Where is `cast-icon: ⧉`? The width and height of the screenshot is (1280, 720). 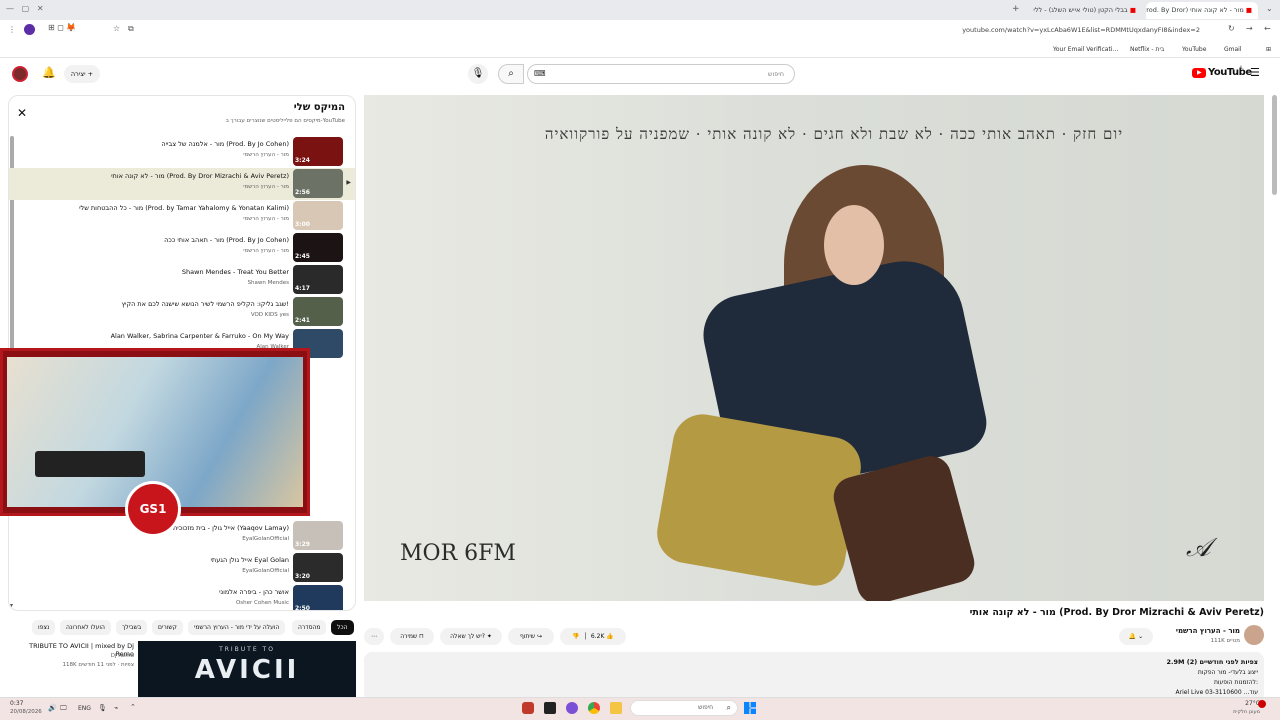 cast-icon: ⧉ is located at coordinates (131, 29).